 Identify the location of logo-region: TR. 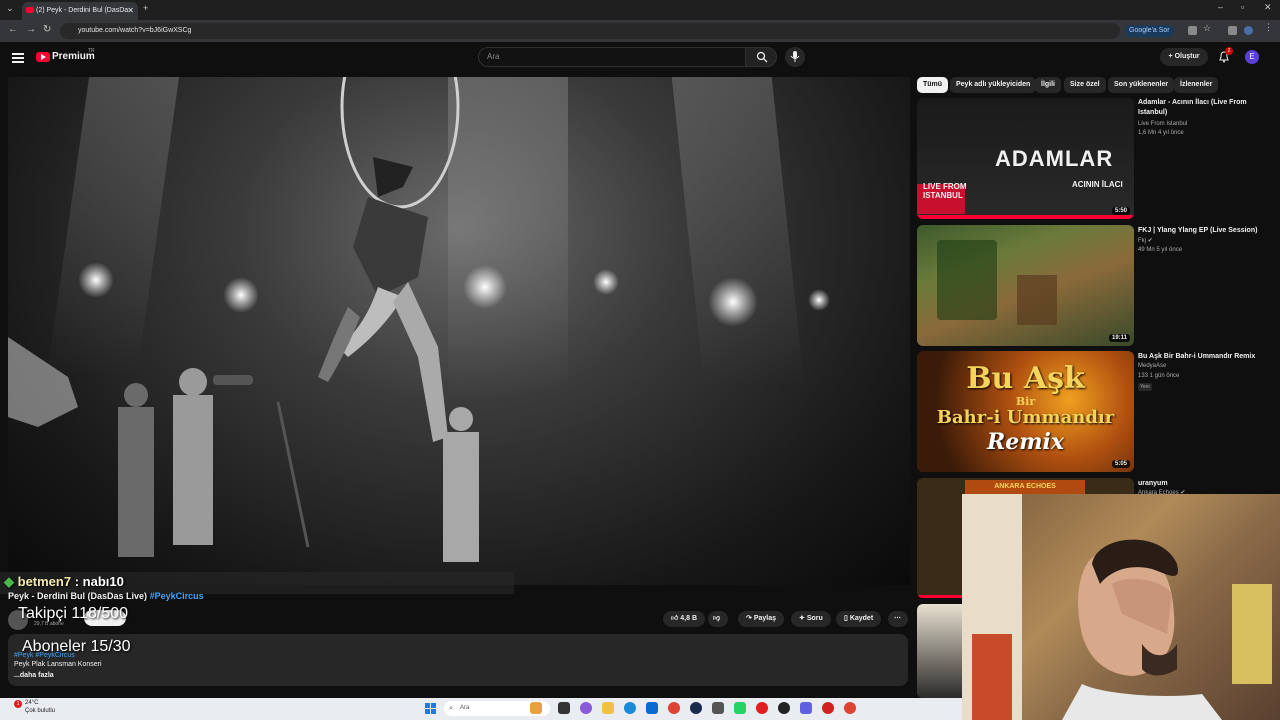
(91, 51).